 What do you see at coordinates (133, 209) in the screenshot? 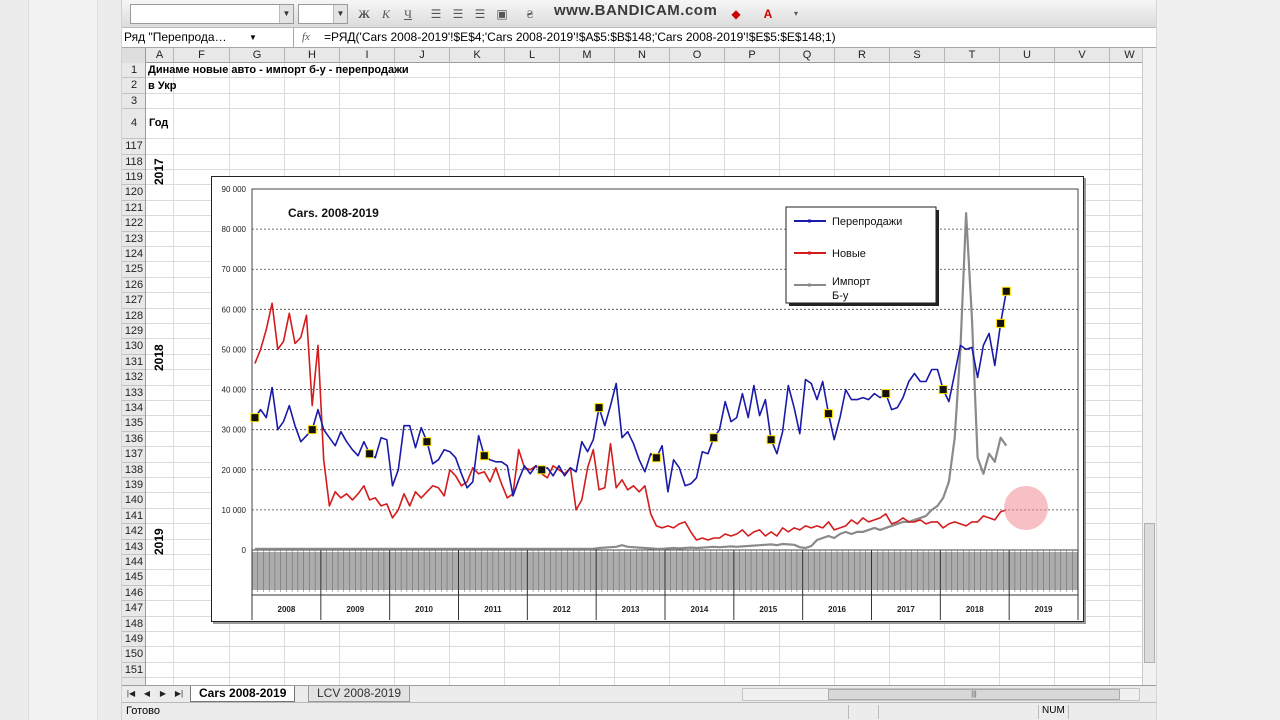
I see `row-header-121: 121` at bounding box center [133, 209].